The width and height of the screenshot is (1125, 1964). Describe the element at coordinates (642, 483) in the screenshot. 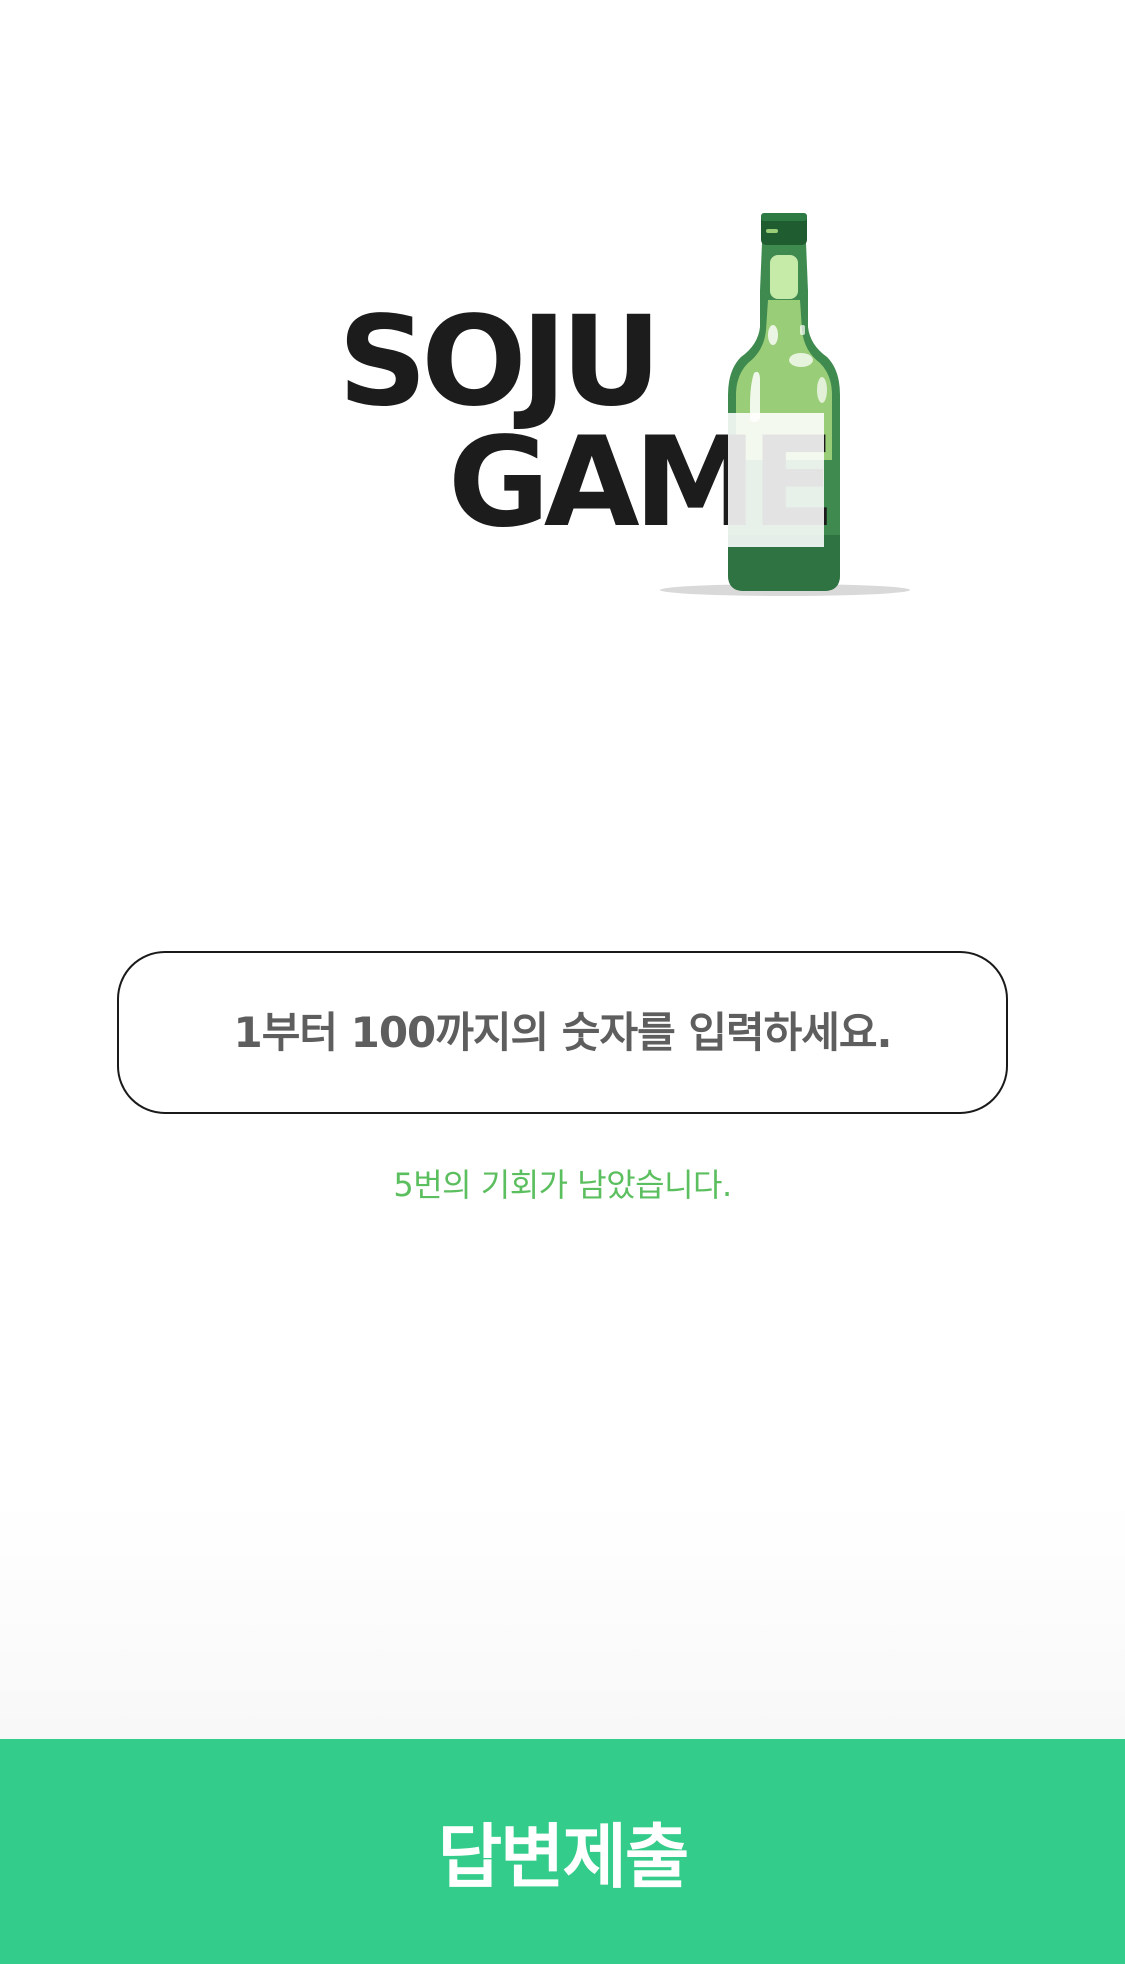

I see `logo-text-game: GAME` at that location.